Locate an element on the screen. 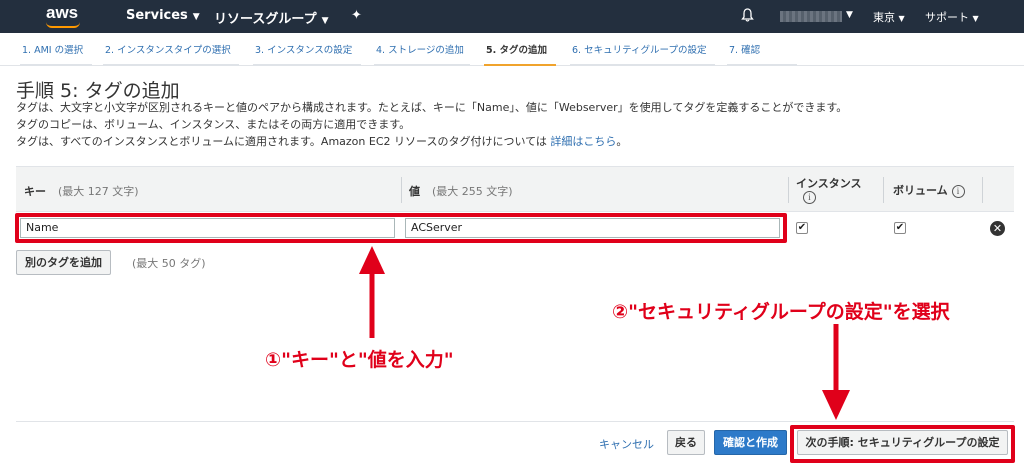  region-label: 東京 is located at coordinates (884, 17).